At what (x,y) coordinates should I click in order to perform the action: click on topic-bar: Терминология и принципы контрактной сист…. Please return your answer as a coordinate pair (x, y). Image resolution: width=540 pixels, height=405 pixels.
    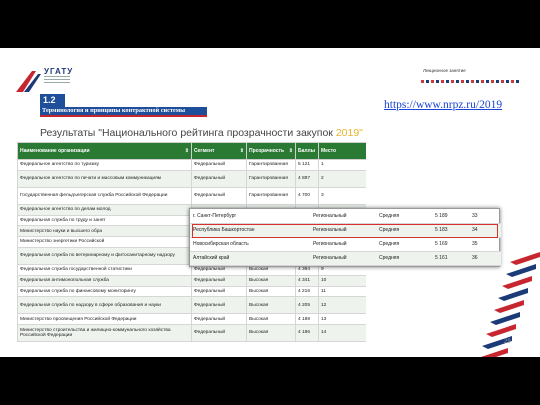
    Looking at the image, I should click on (123, 111).